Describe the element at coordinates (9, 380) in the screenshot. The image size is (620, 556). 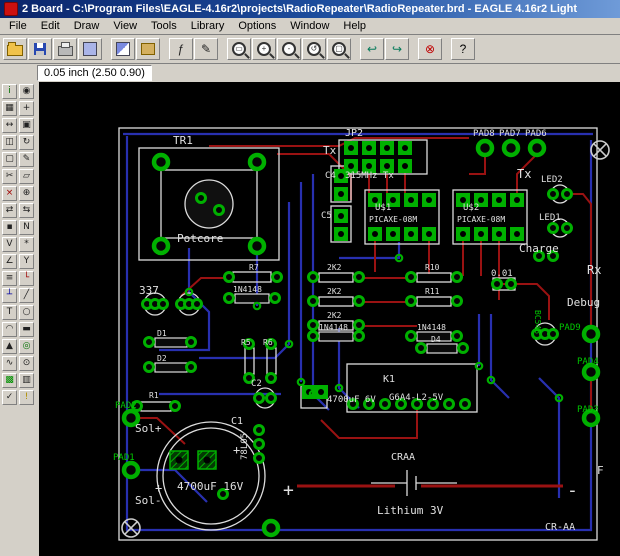
I see `tool-ratsnest-button: ▩` at that location.